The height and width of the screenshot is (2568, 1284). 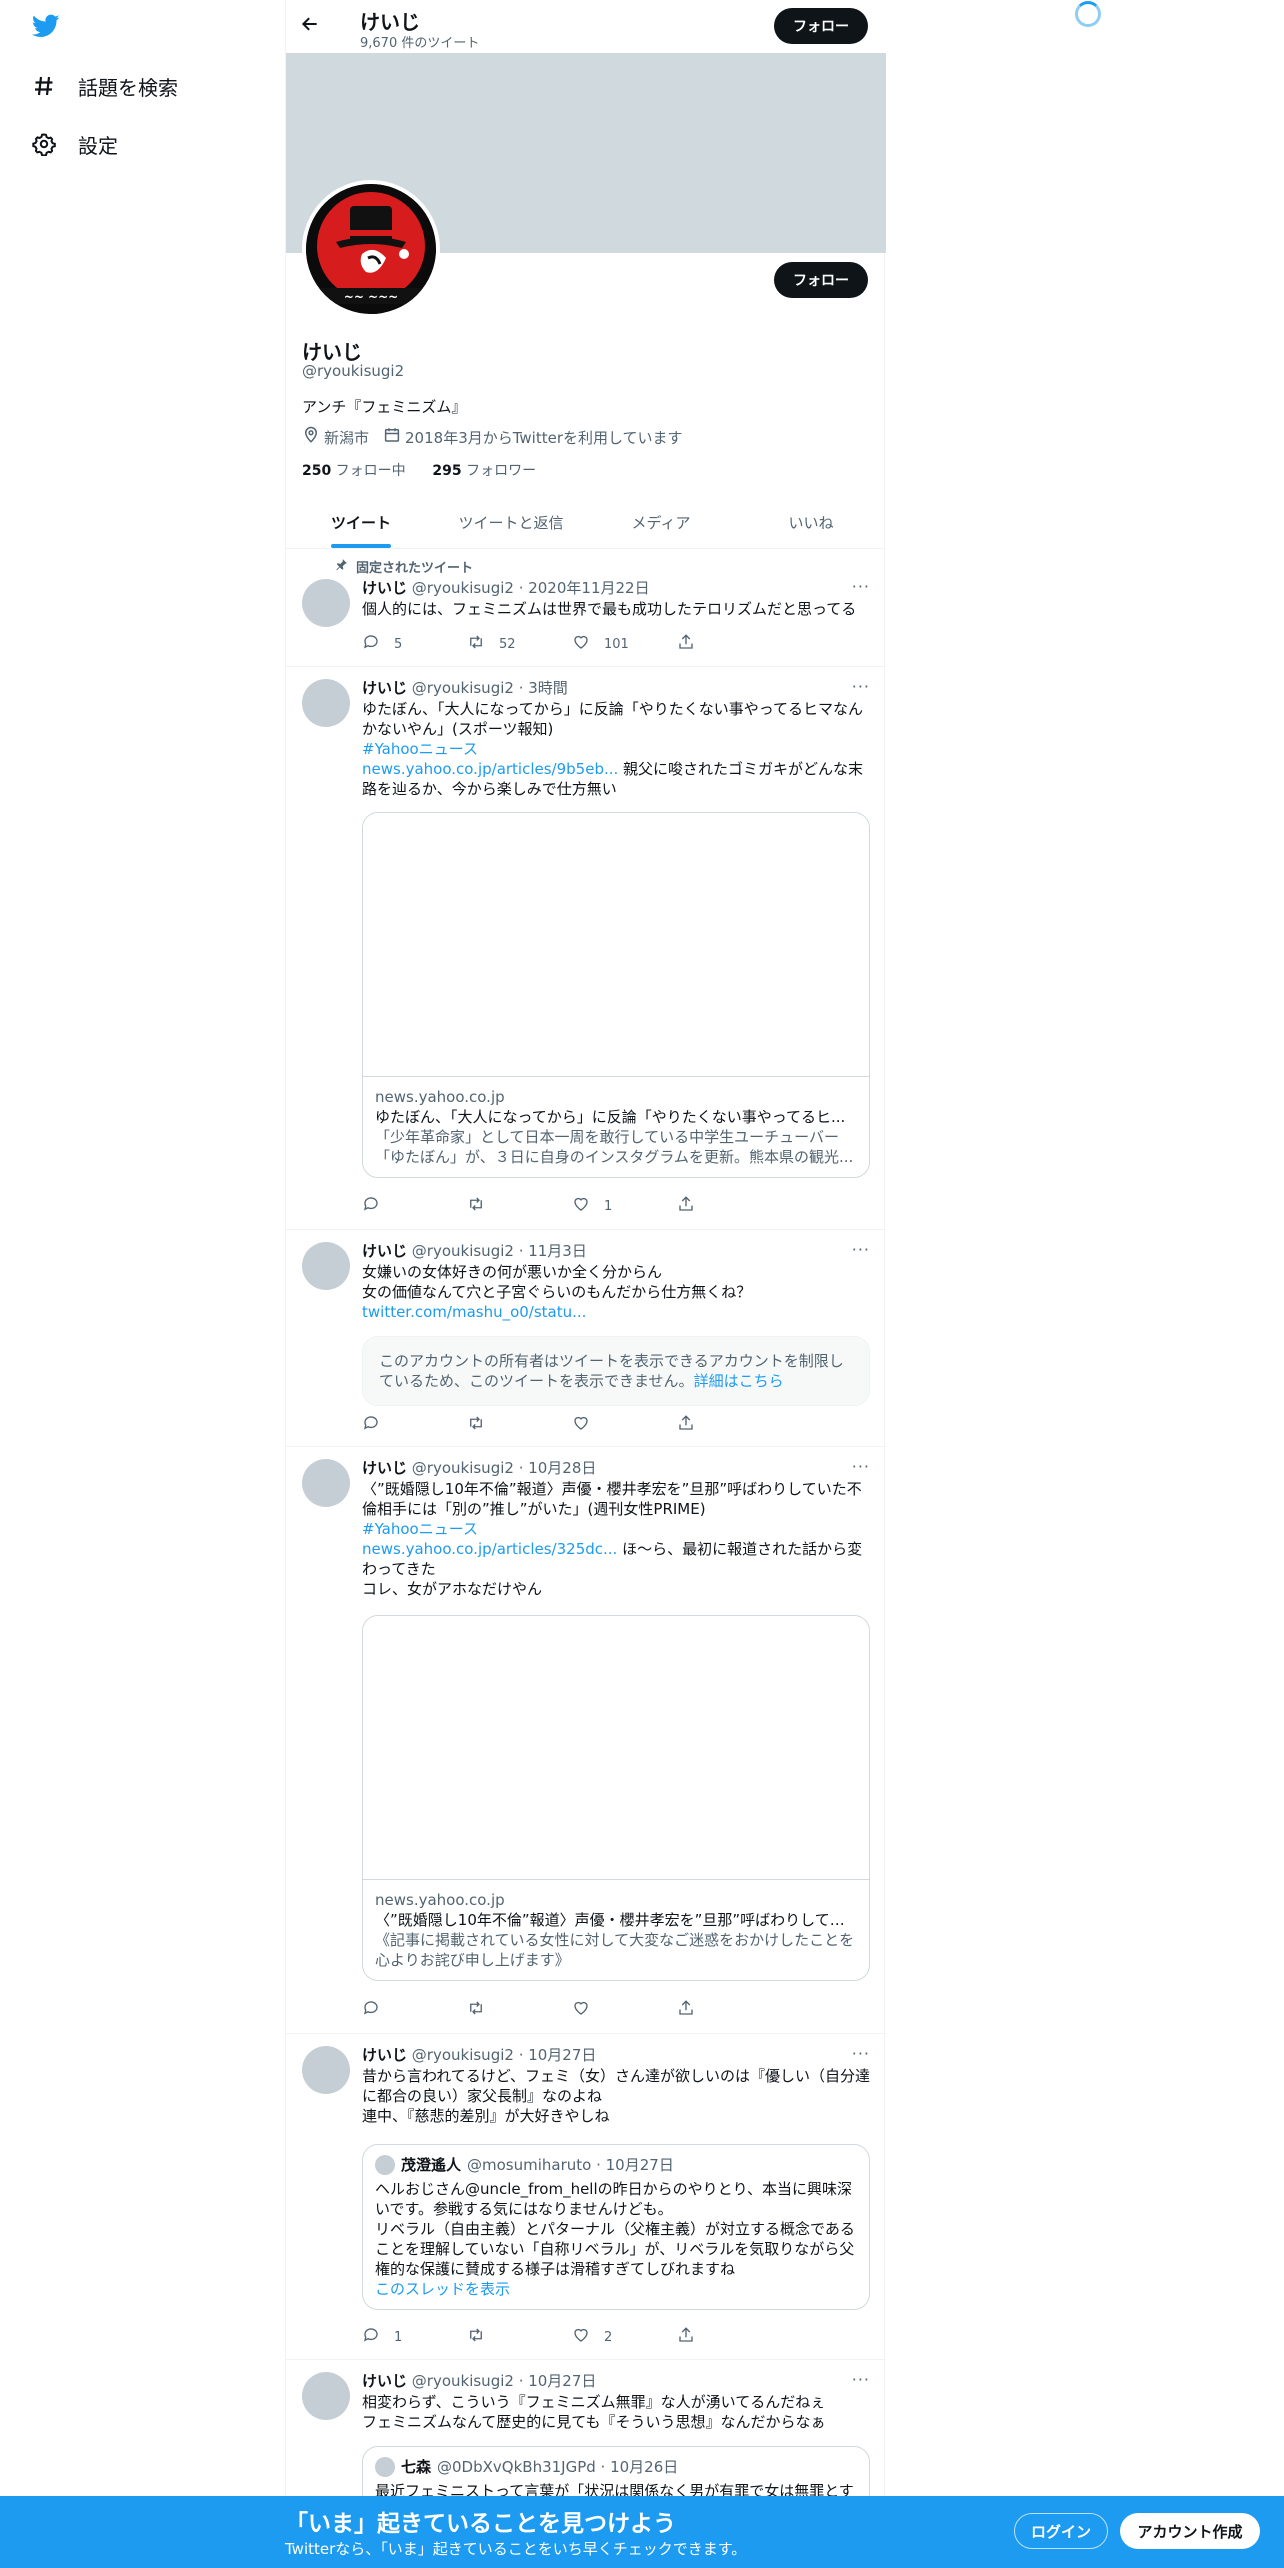 What do you see at coordinates (624, 2337) in the screenshot?
I see `like-button: 2` at bounding box center [624, 2337].